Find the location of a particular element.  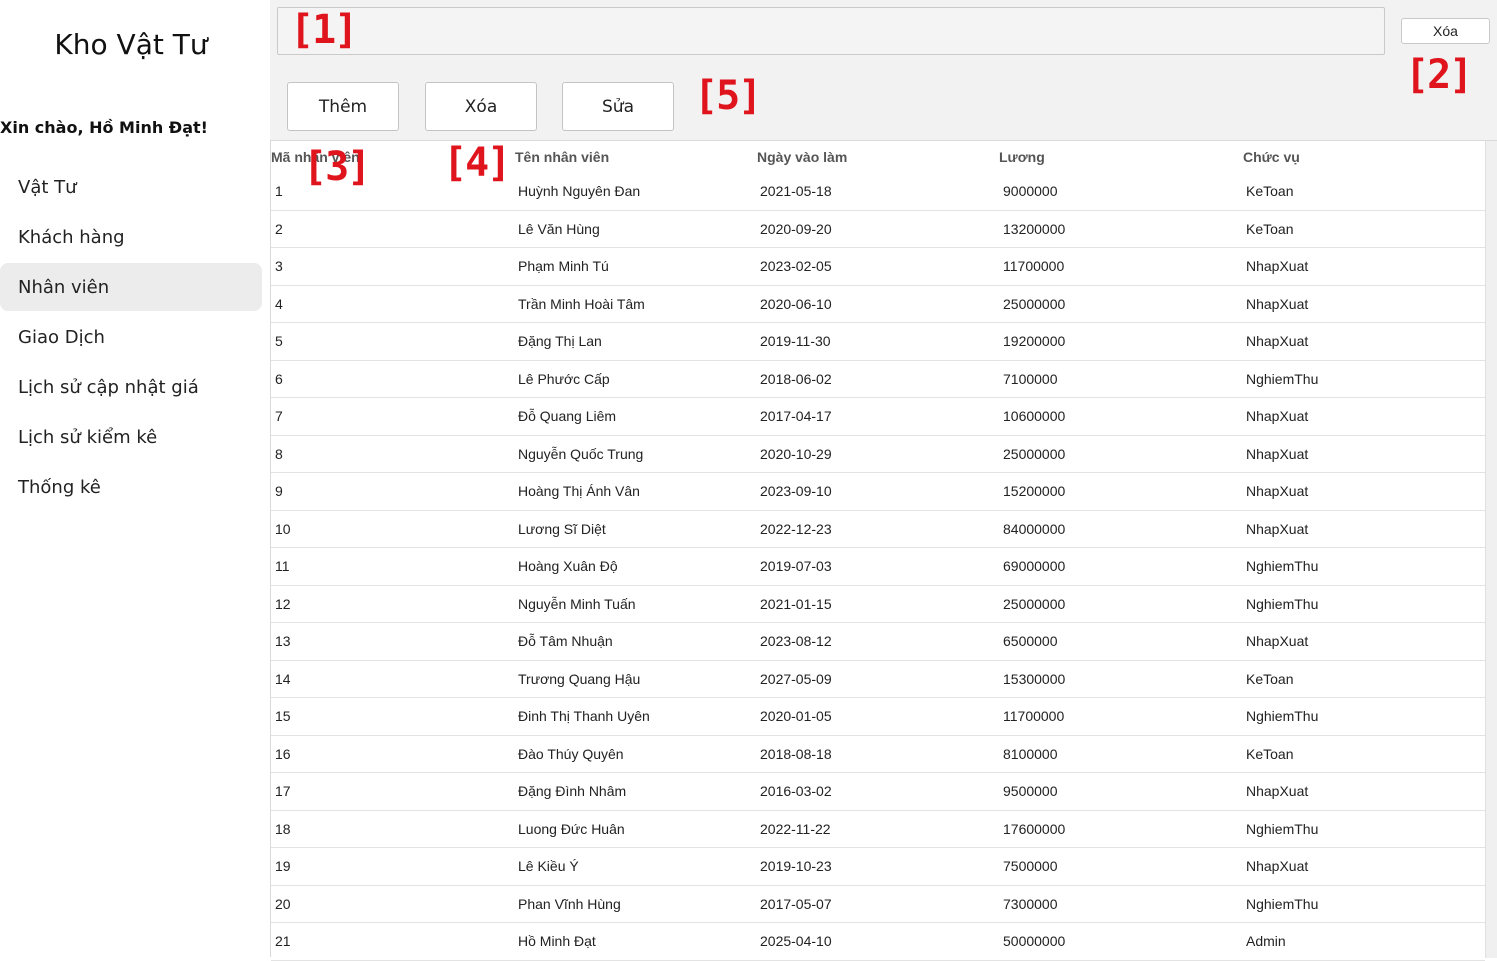

cell-salary: 17600000 is located at coordinates (1034, 828).